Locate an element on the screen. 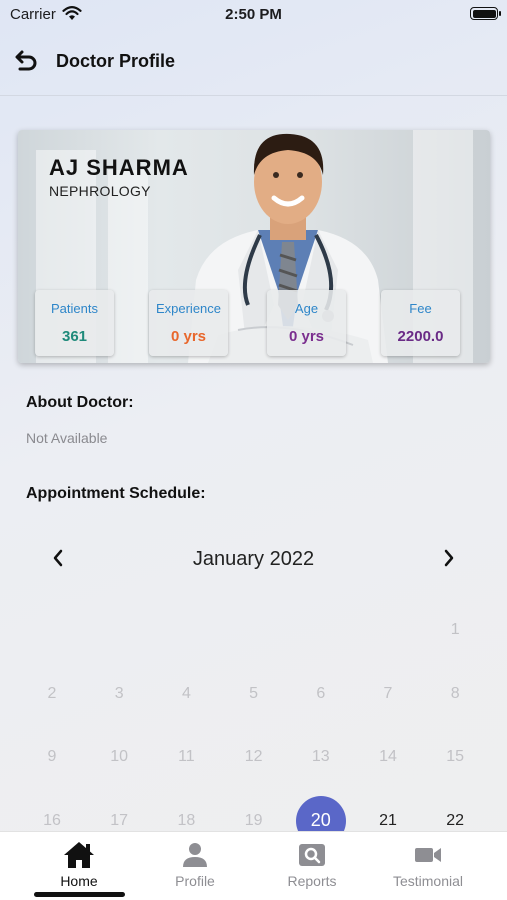 This screenshot has height=900, width=507. status-bar: Carrier 2:50 PM is located at coordinates (253, 14).